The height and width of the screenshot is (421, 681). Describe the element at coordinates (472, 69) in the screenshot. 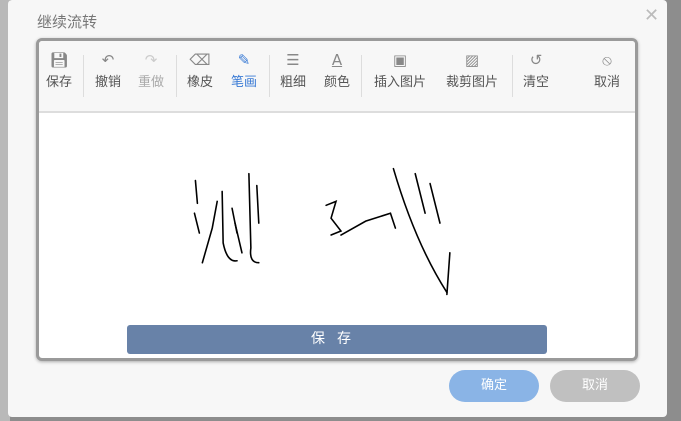

I see `crop-image-tool: ▨ 裁剪图片` at that location.